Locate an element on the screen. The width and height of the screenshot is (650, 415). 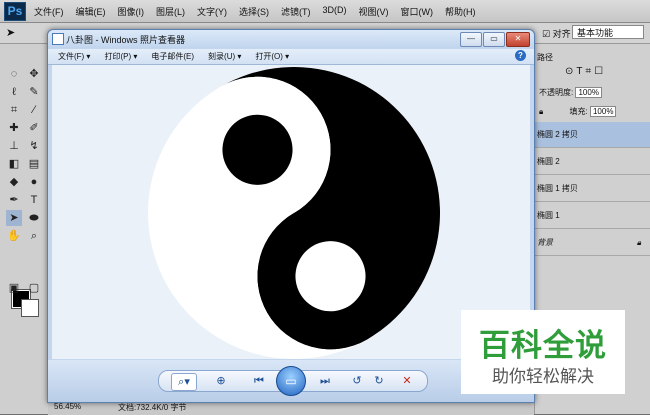
help-icon: ? is located at coordinates (520, 55).